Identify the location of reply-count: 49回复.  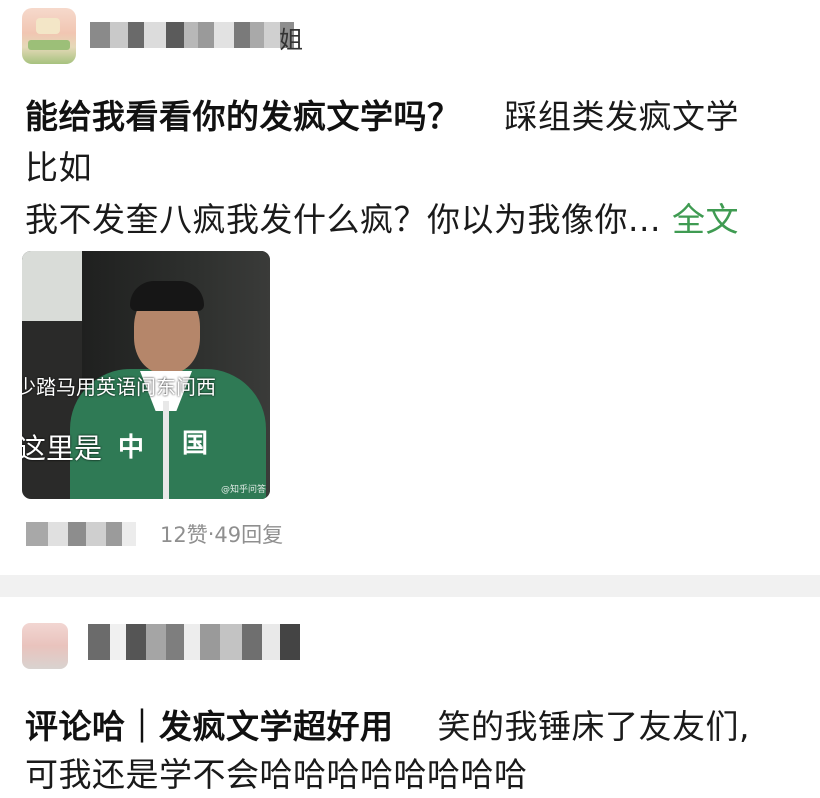
(248, 534).